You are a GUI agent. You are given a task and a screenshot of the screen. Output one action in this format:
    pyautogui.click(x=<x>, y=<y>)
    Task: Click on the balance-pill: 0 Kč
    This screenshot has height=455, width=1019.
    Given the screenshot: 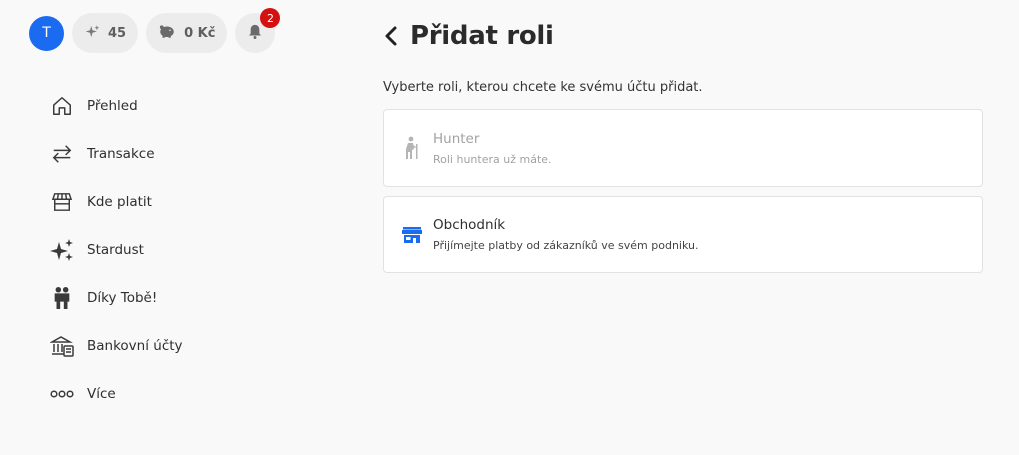 What is the action you would take?
    pyautogui.click(x=187, y=33)
    